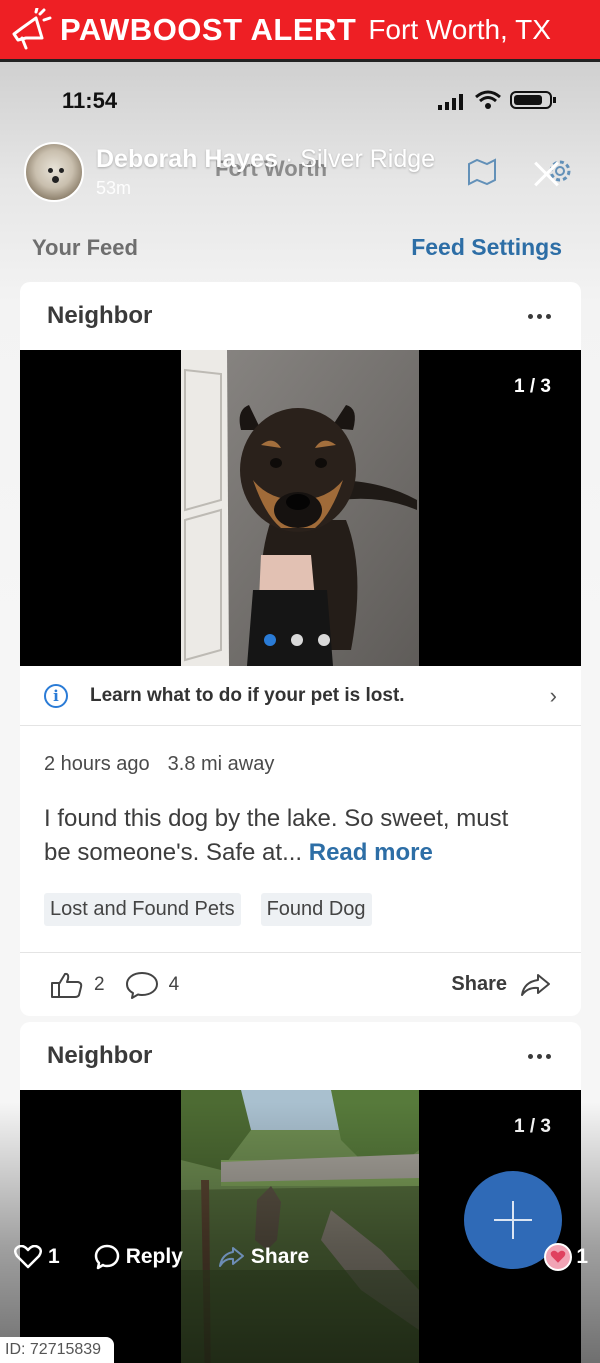 Image resolution: width=600 pixels, height=1363 pixels. I want to click on post-actions: 2 4 Share, so click(300, 984).